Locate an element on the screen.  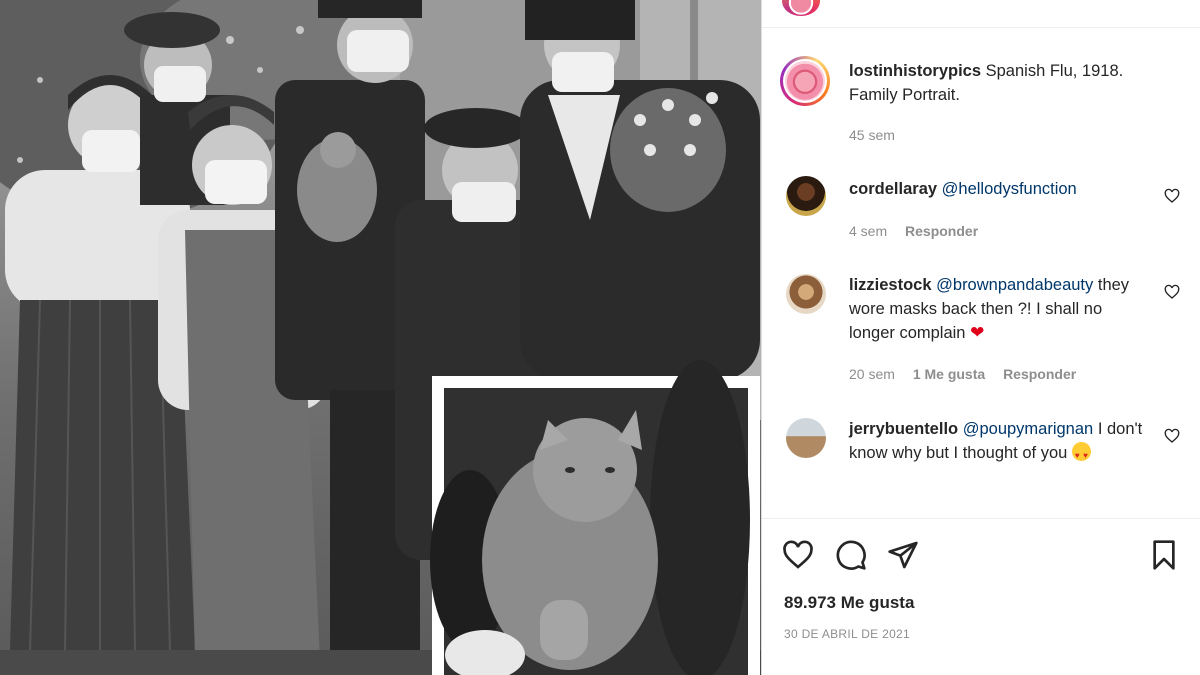
lipstick-face-avatar-icon is located at coordinates (805, 81).